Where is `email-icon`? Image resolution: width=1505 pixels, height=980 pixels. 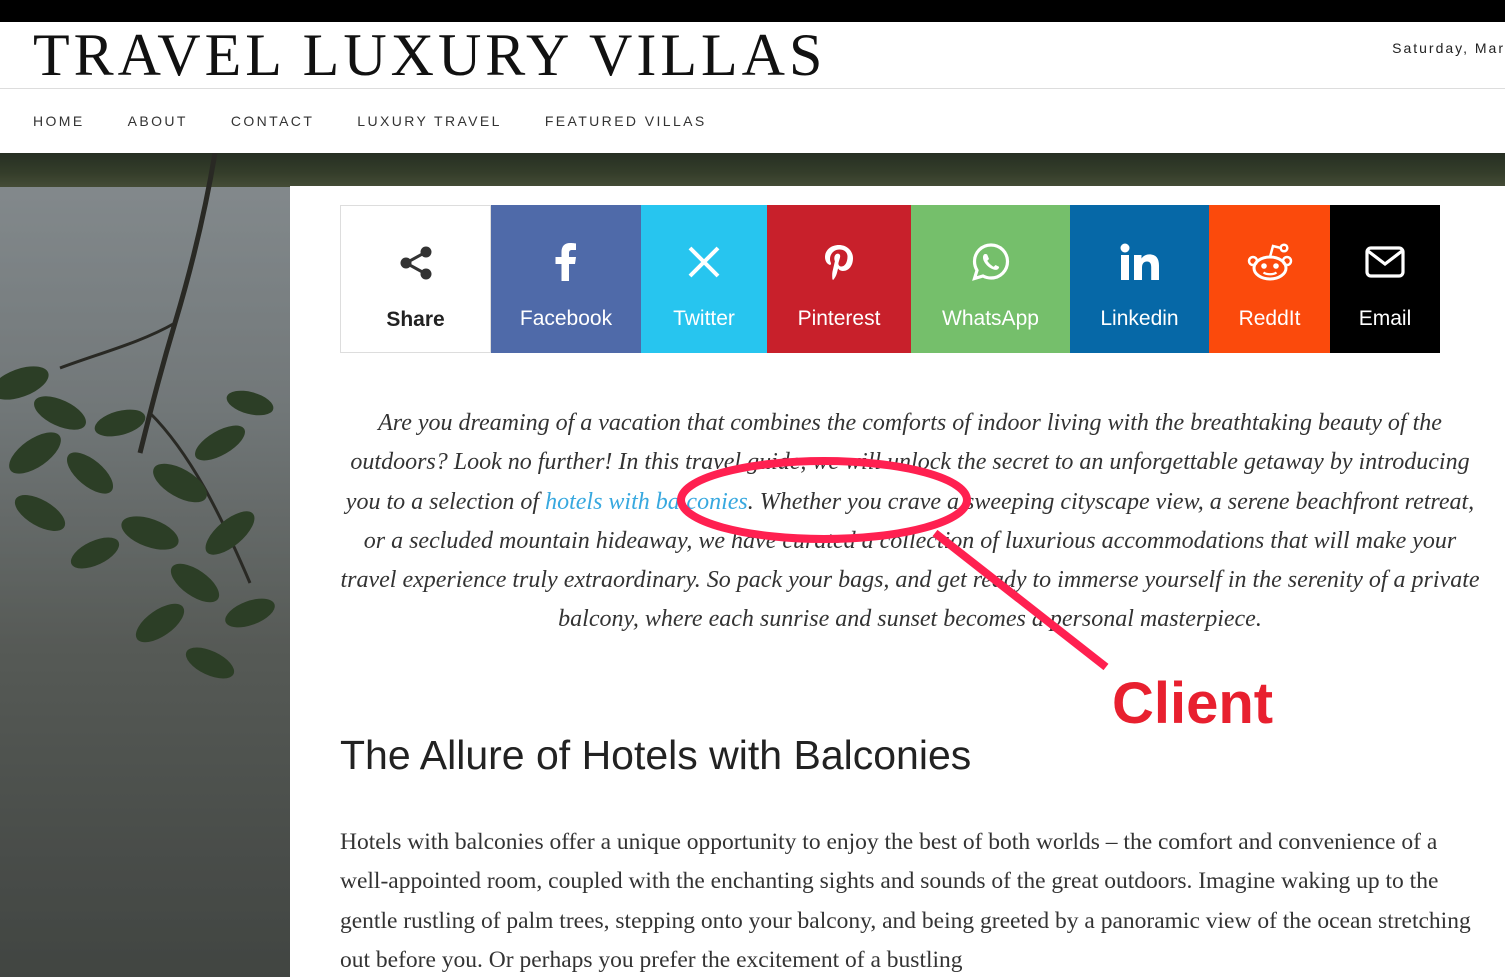
email-icon is located at coordinates (1385, 262).